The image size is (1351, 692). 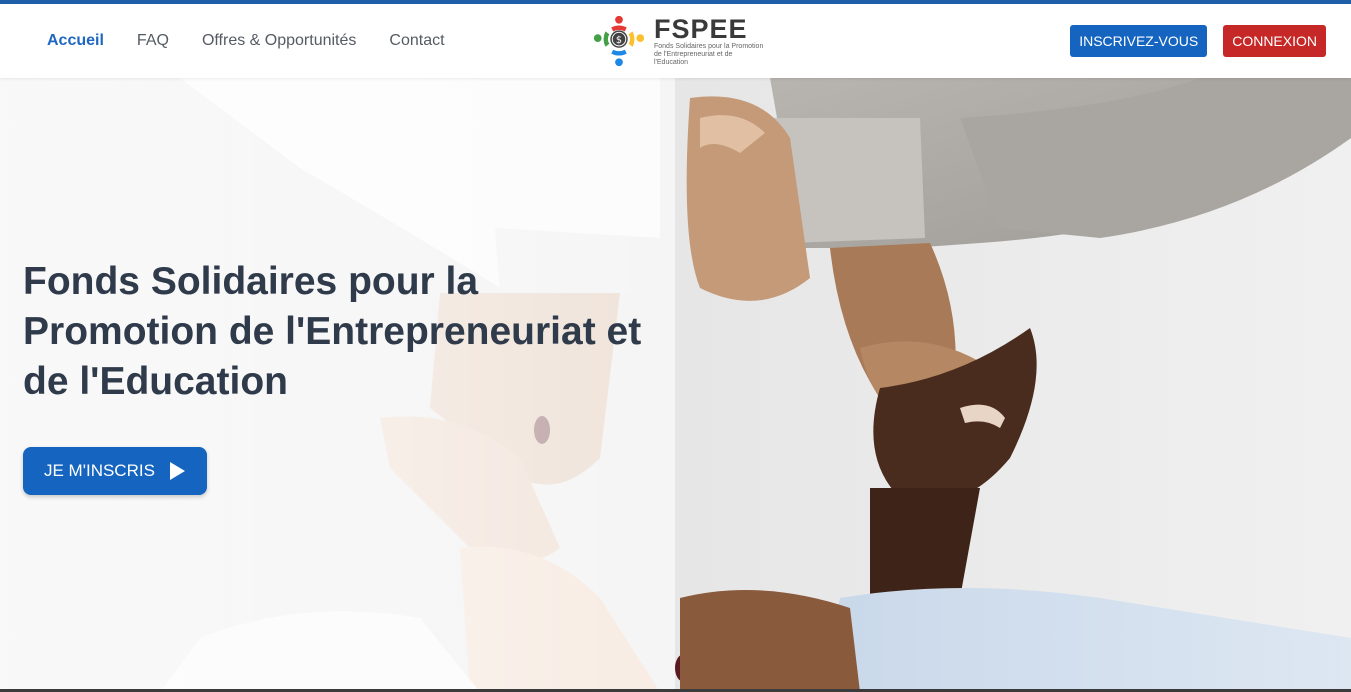 I want to click on register-cta-button: JE M'INSCRIS, so click(x=115, y=471).